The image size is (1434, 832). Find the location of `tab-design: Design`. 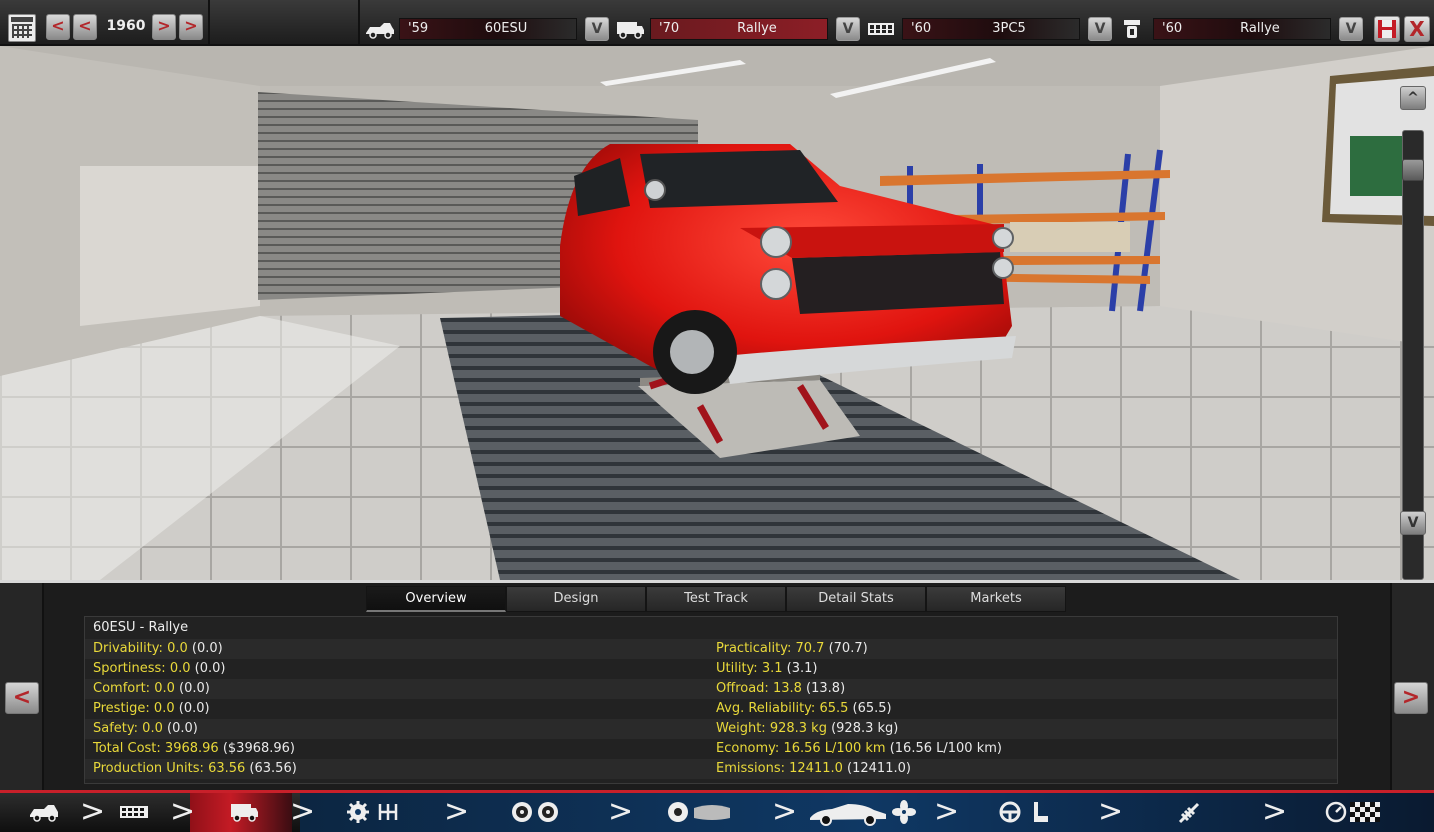

tab-design: Design is located at coordinates (576, 599).